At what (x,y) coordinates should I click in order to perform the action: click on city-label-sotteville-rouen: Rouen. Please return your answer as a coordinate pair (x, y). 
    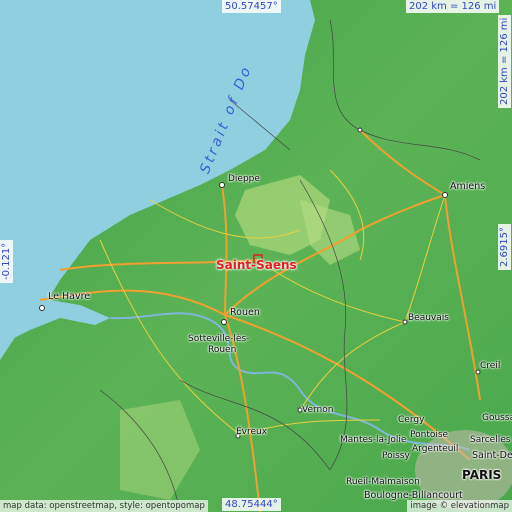
    Looking at the image, I should click on (222, 350).